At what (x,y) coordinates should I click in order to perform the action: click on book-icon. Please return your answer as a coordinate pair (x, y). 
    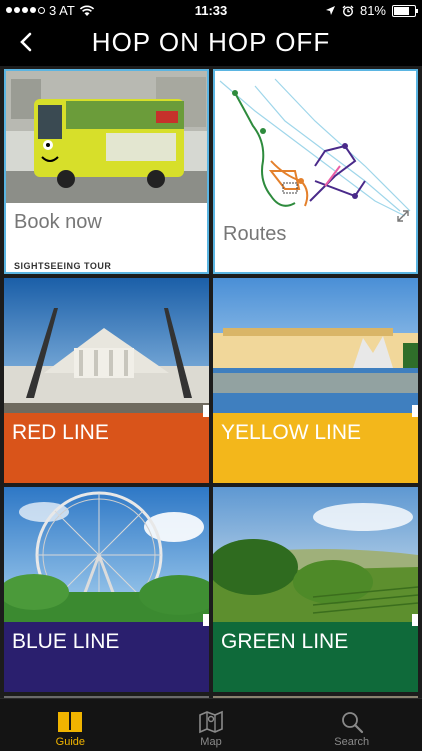
    Looking at the image, I should click on (70, 722).